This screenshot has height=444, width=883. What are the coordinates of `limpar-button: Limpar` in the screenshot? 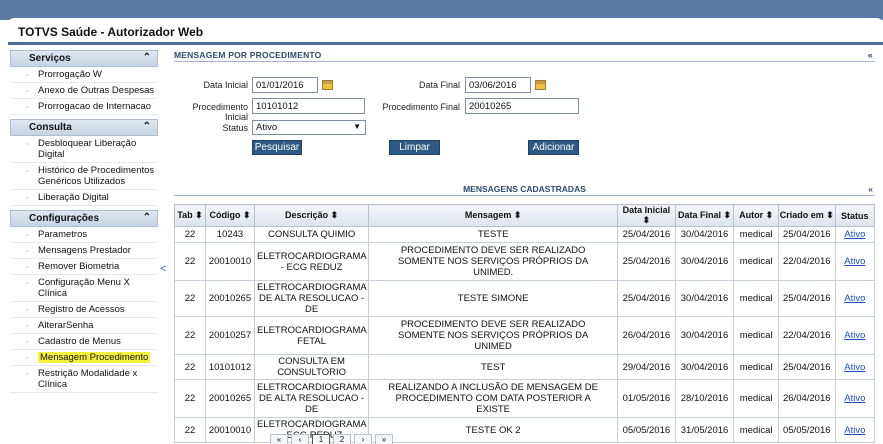 It's located at (414, 147).